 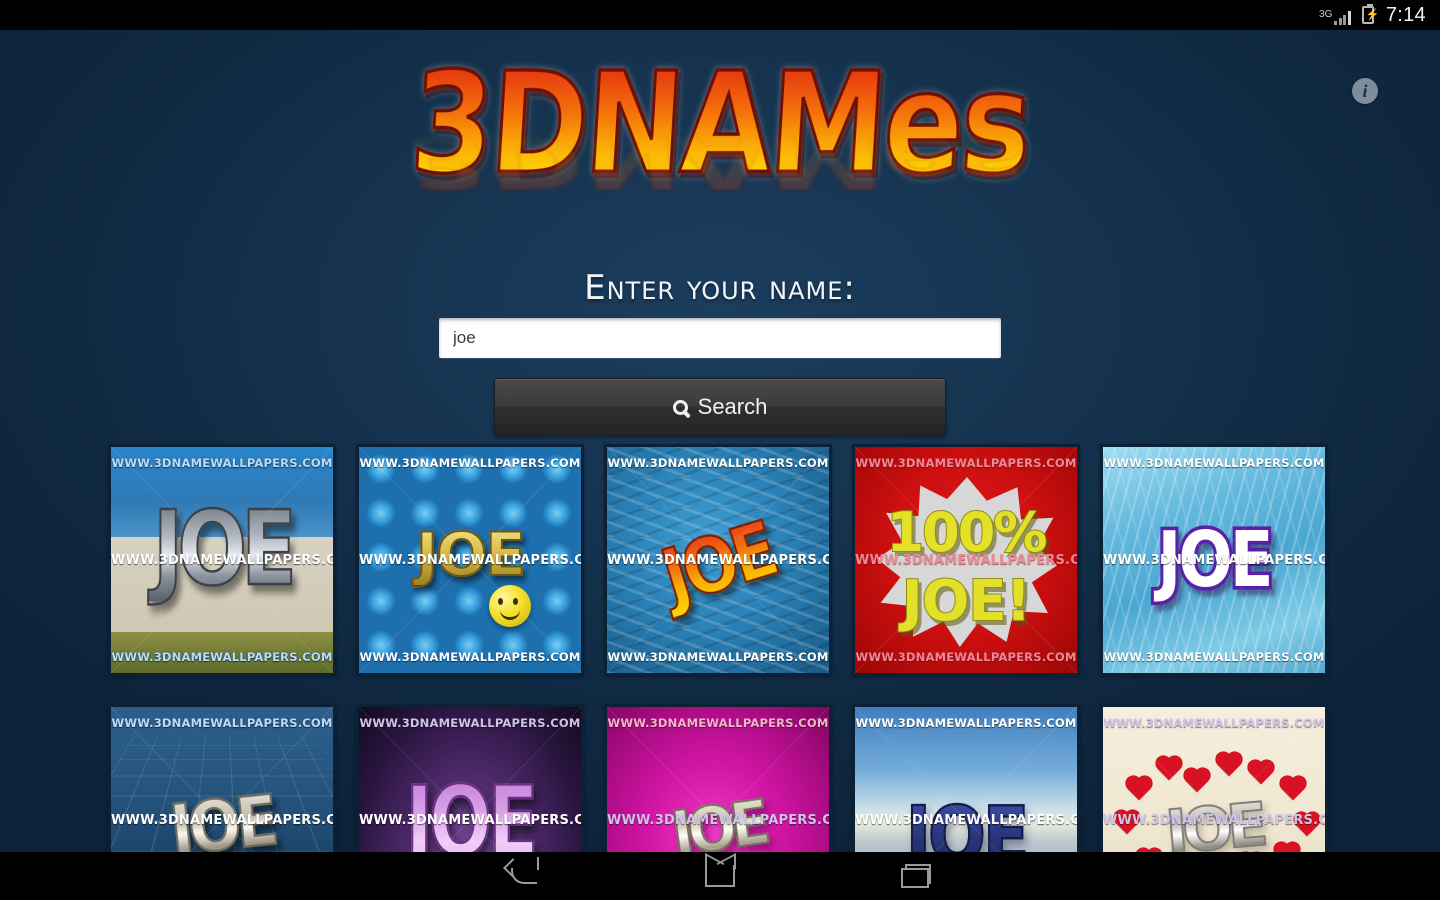 I want to click on network-status: 3G, so click(x=1335, y=15).